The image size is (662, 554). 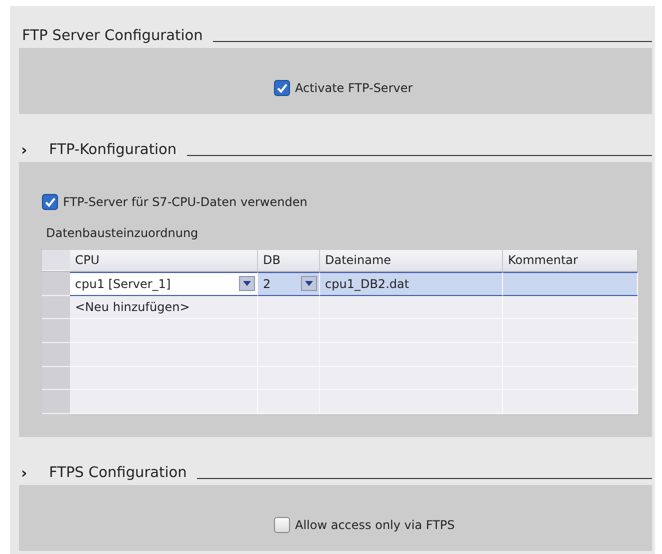 What do you see at coordinates (117, 473) in the screenshot?
I see `section-title: FTPS Configuration` at bounding box center [117, 473].